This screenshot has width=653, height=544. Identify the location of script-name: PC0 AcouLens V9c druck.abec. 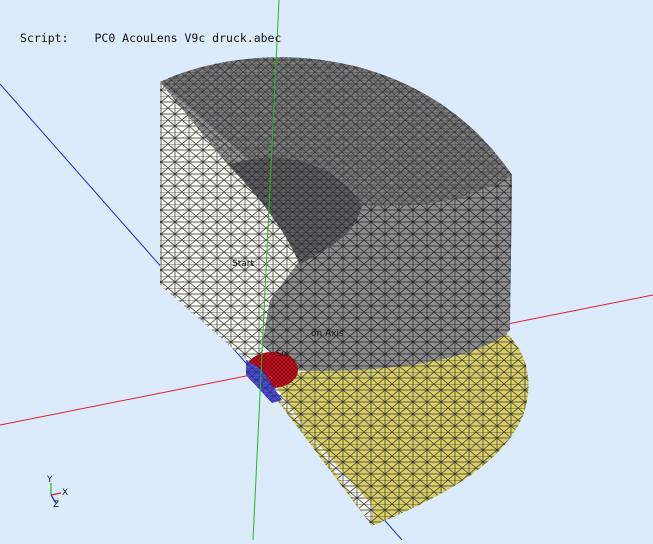
(188, 38).